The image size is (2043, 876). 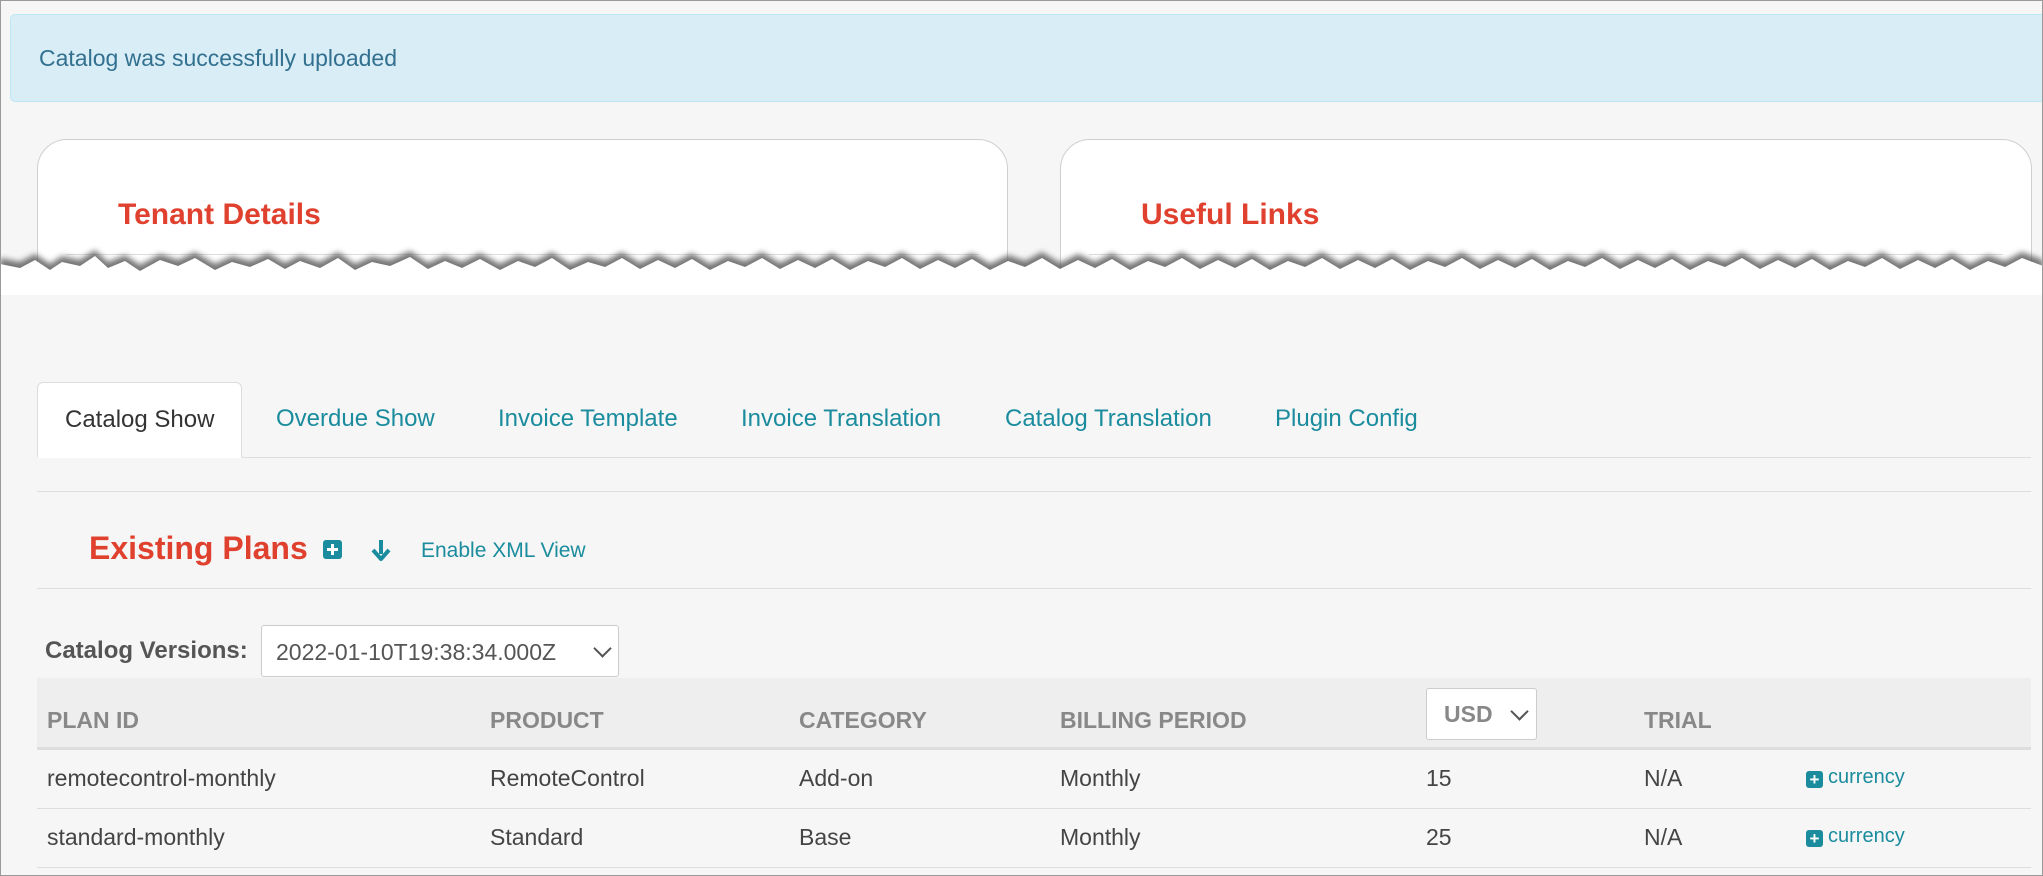 I want to click on cell-category: Add-on, so click(x=836, y=778).